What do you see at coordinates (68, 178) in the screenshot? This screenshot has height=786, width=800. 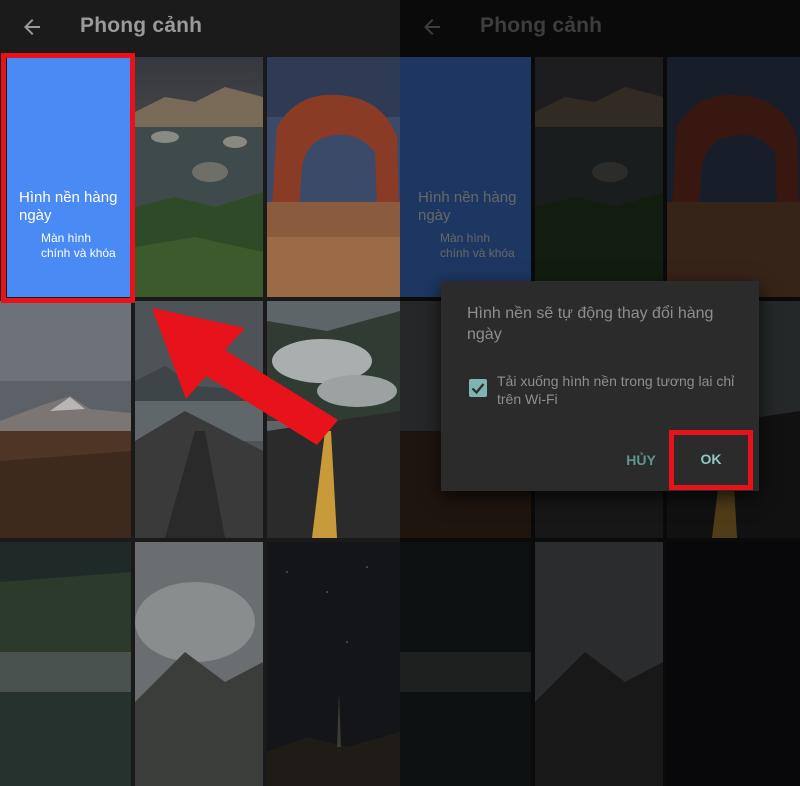 I see `highlight-daily-tile` at bounding box center [68, 178].